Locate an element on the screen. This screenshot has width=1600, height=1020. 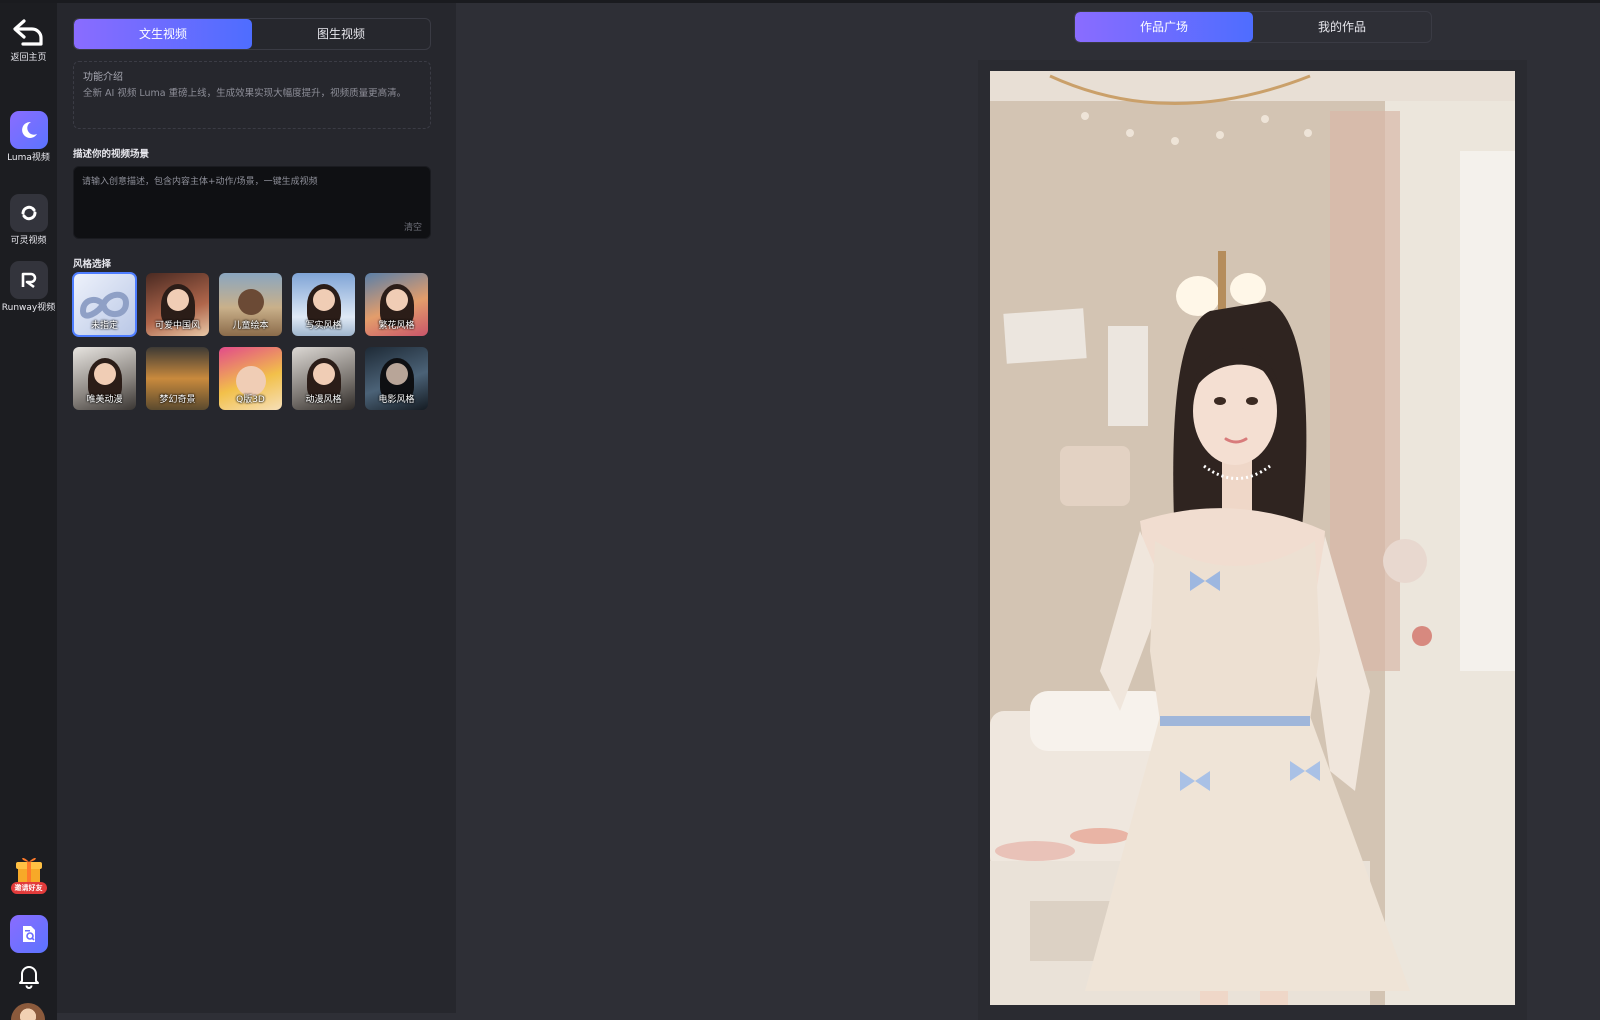
mode-tabs: 文生视频 图生视频 is located at coordinates (252, 34).